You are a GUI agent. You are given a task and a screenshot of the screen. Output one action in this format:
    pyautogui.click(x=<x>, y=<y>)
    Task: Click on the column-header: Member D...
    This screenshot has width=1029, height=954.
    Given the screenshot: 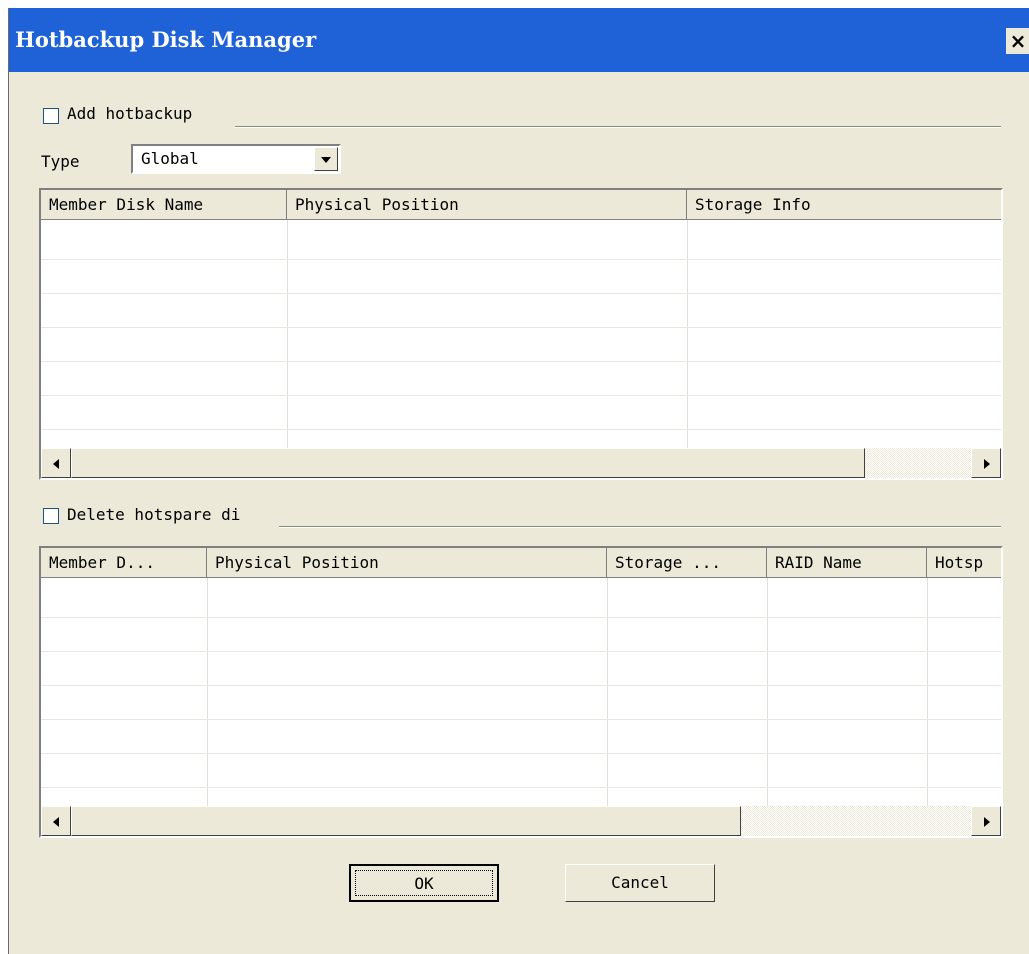 What is the action you would take?
    pyautogui.click(x=124, y=563)
    